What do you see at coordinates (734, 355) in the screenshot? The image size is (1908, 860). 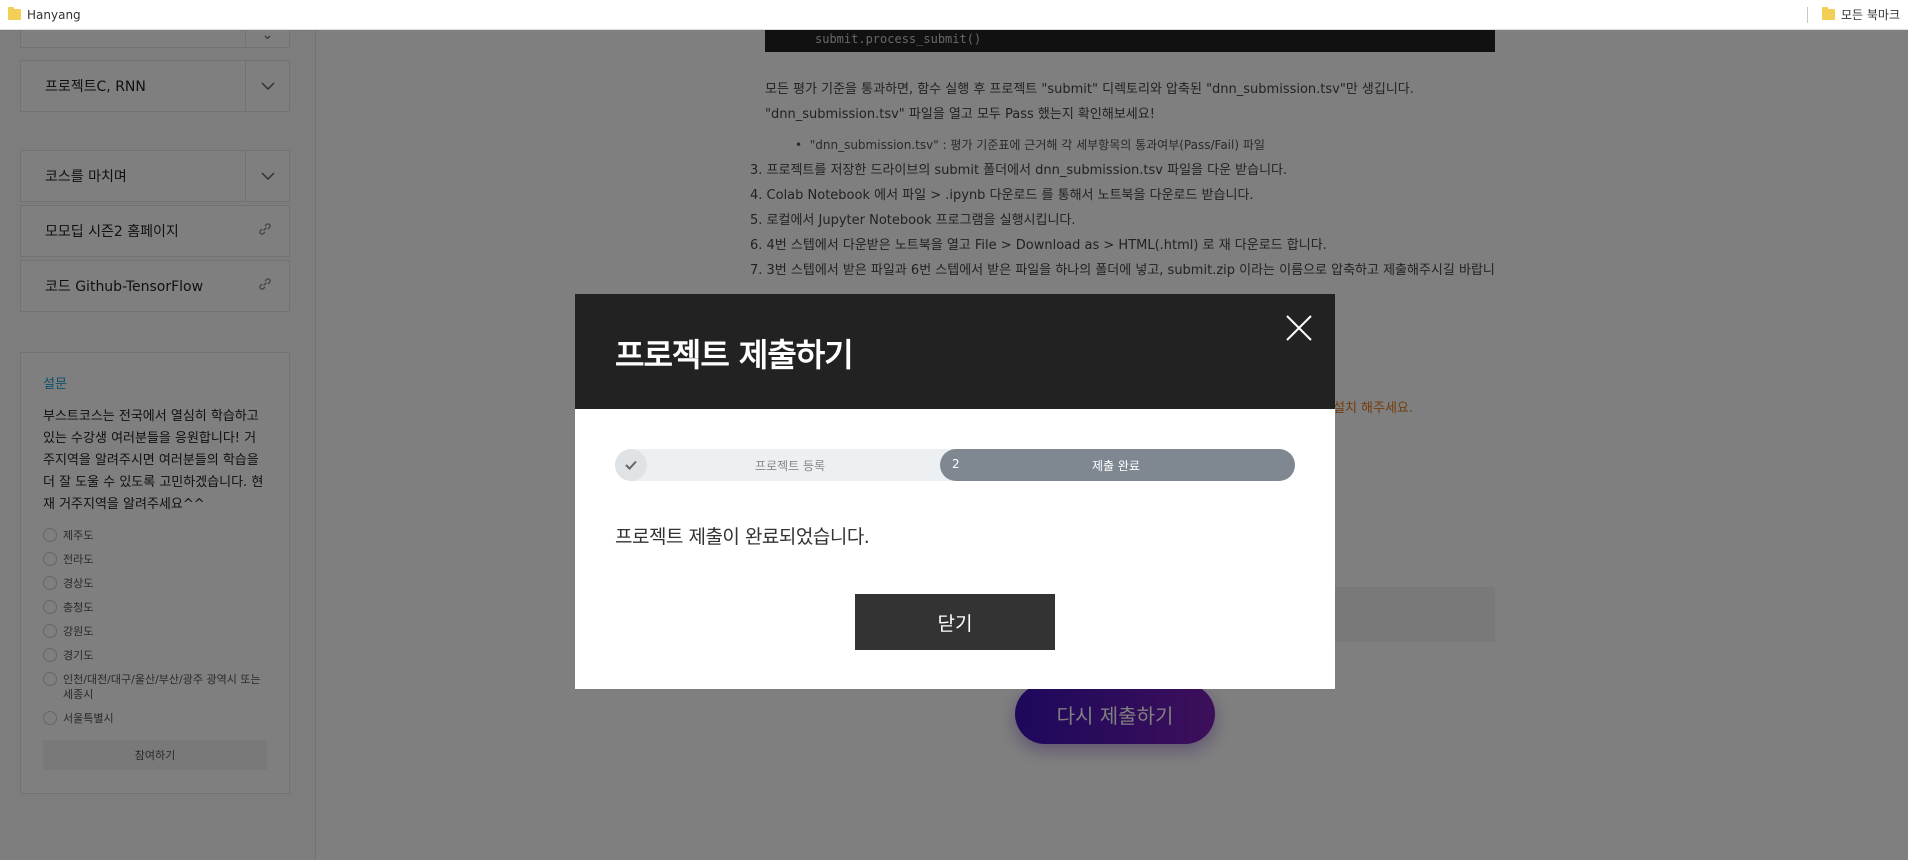 I see `modal-title: 프로젝트 제출하기` at bounding box center [734, 355].